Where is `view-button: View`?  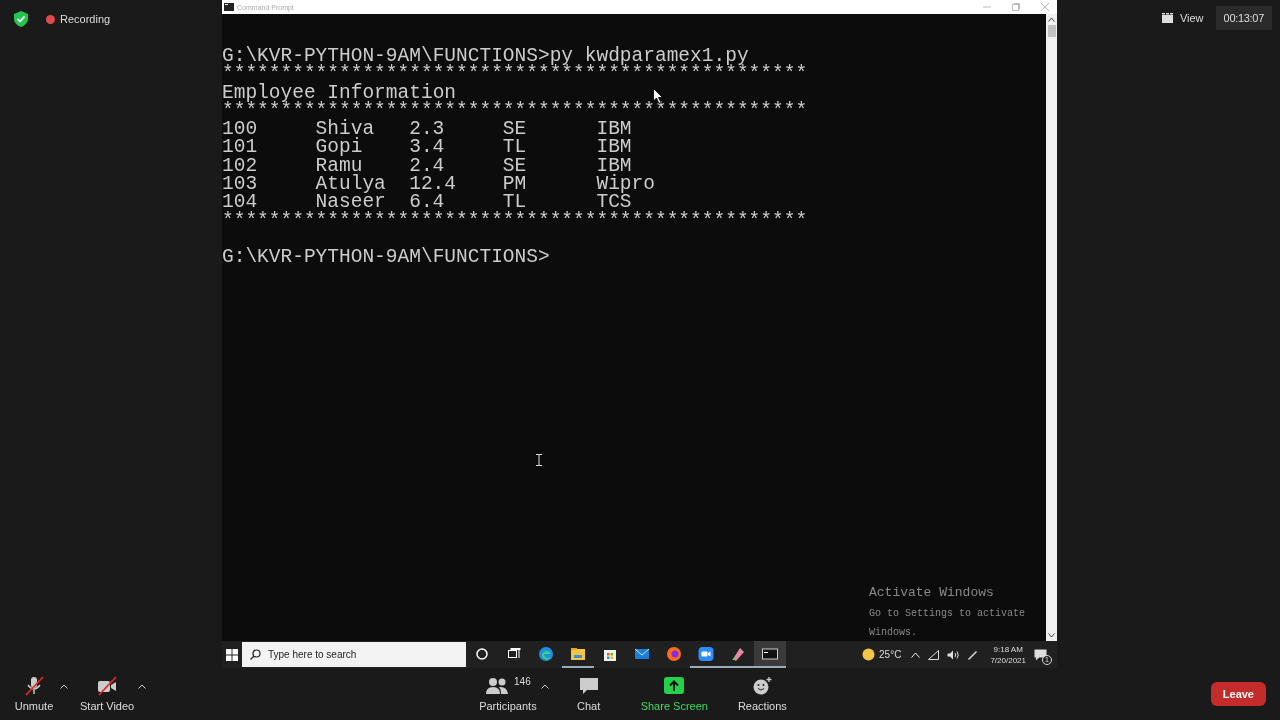 view-button: View is located at coordinates (1182, 18).